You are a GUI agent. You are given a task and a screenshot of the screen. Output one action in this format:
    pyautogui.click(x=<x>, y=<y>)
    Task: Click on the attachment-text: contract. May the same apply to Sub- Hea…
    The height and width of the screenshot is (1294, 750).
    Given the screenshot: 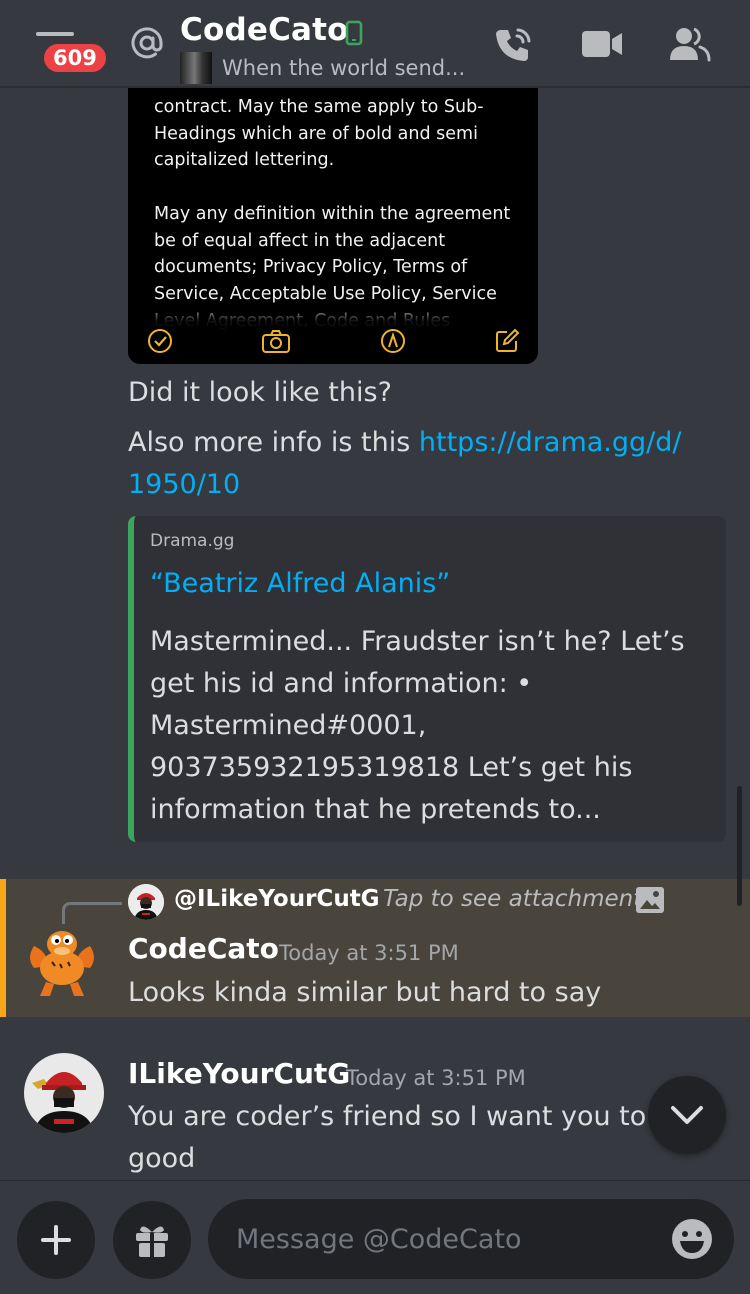 What is the action you would take?
    pyautogui.click(x=332, y=214)
    